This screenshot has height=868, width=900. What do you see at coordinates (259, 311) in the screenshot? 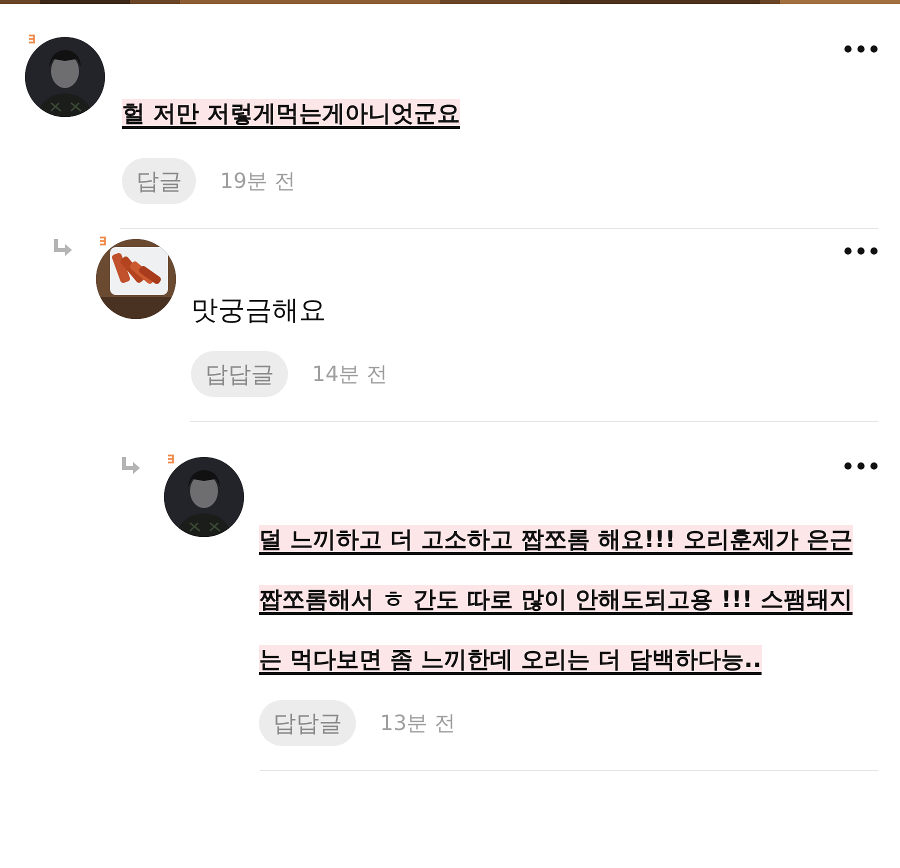
I see `comment-text: 맛궁금해요` at bounding box center [259, 311].